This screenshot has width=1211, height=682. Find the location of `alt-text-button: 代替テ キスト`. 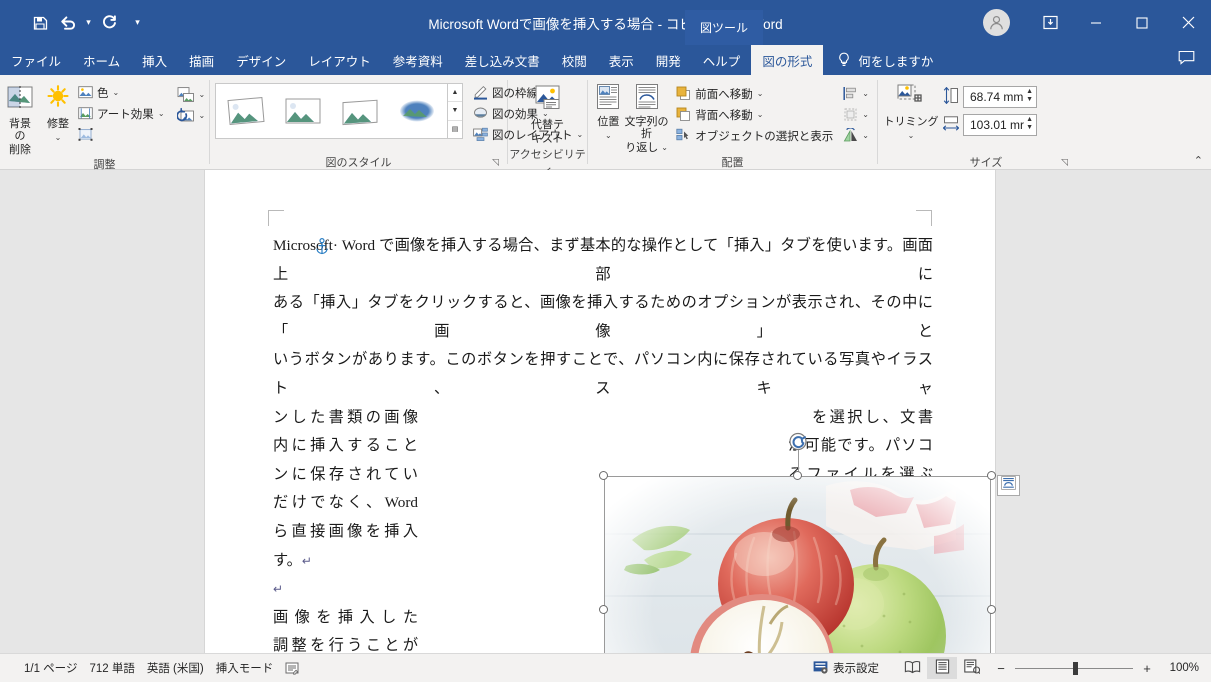

alt-text-button: 代替テ キスト is located at coordinates (548, 112).